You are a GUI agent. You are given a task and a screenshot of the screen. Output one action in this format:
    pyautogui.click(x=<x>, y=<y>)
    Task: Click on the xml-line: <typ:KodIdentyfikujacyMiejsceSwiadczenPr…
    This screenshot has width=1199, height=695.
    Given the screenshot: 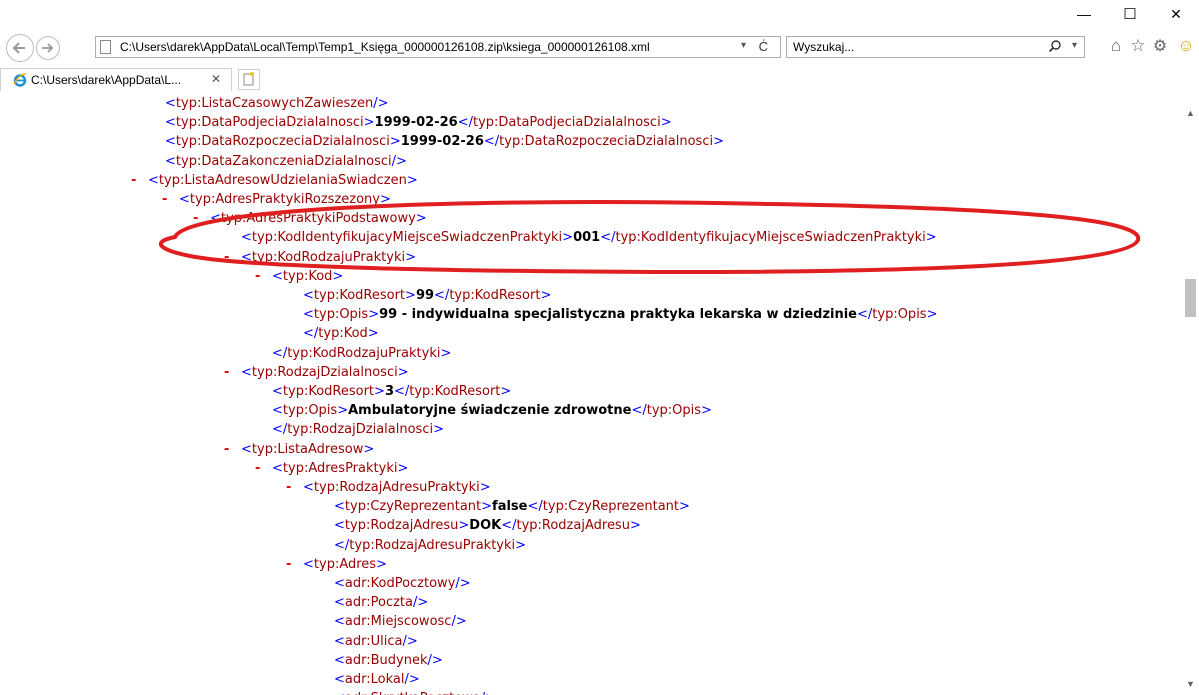 What is the action you would take?
    pyautogui.click(x=589, y=238)
    